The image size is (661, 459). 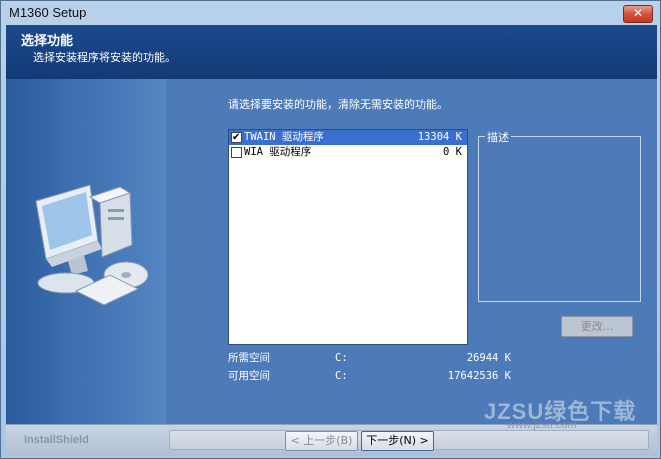 What do you see at coordinates (559, 215) in the screenshot?
I see `description-group: 描述` at bounding box center [559, 215].